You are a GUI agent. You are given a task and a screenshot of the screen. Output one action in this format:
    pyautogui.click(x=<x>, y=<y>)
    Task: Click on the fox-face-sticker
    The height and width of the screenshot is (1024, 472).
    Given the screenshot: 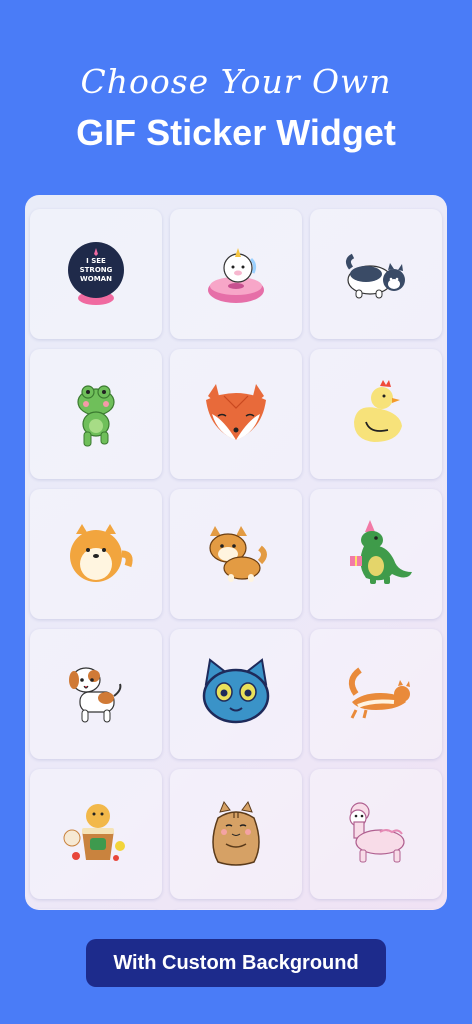 What is the action you would take?
    pyautogui.click(x=236, y=412)
    